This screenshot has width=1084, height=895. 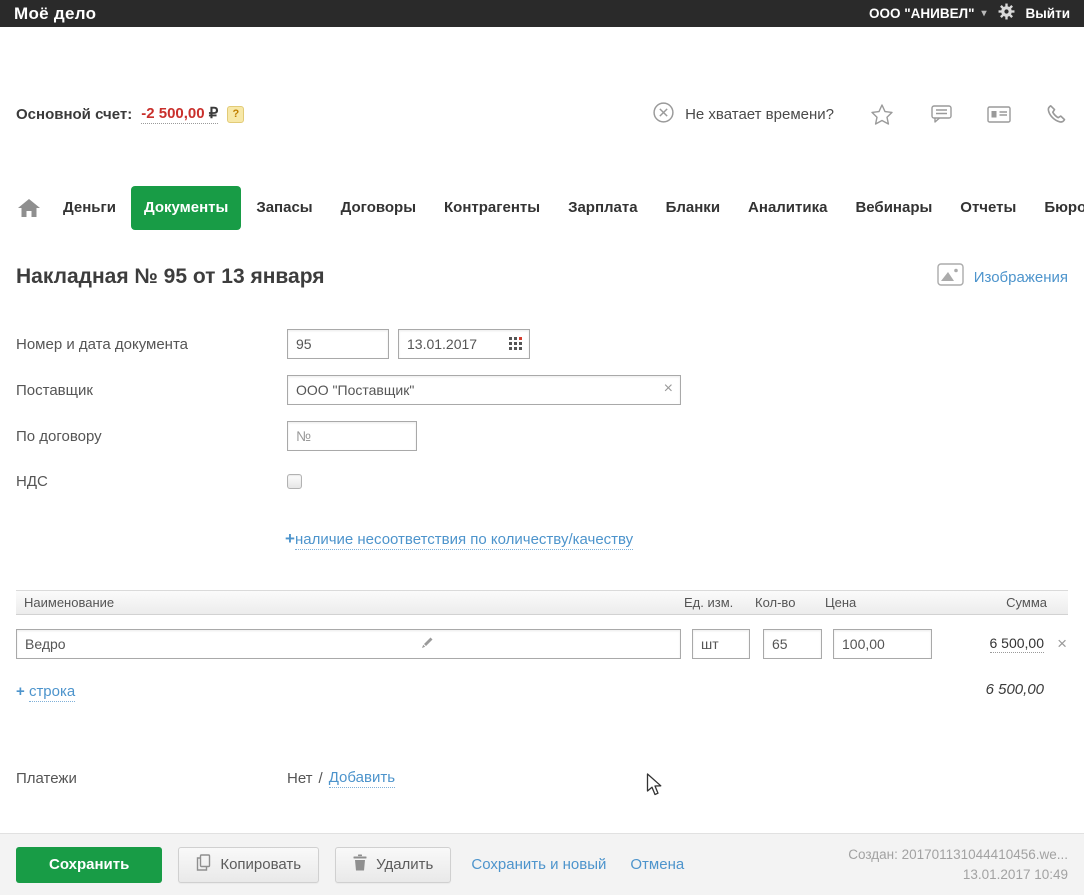 I want to click on copy-button-label: Копировать, so click(x=261, y=864).